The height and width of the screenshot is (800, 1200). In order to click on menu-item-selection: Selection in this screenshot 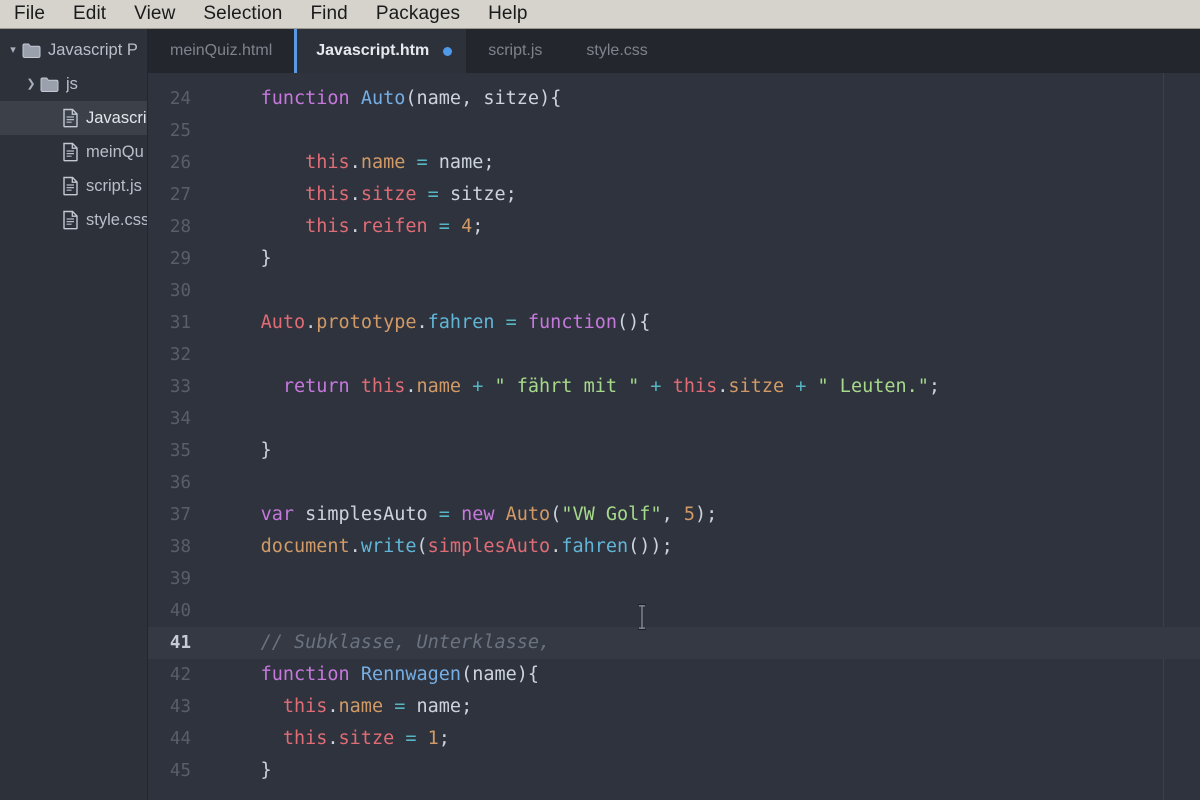, I will do `click(242, 14)`.